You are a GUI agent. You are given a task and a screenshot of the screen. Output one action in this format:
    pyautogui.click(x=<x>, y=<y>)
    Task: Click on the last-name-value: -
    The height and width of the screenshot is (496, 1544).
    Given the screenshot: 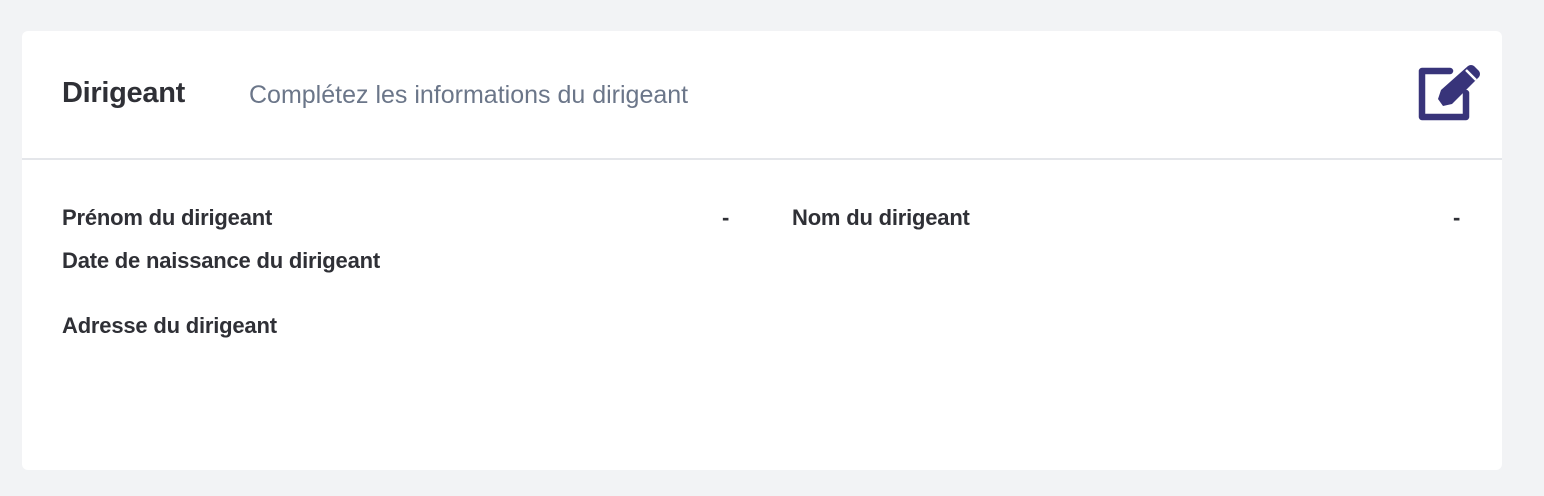 What is the action you would take?
    pyautogui.click(x=1457, y=217)
    